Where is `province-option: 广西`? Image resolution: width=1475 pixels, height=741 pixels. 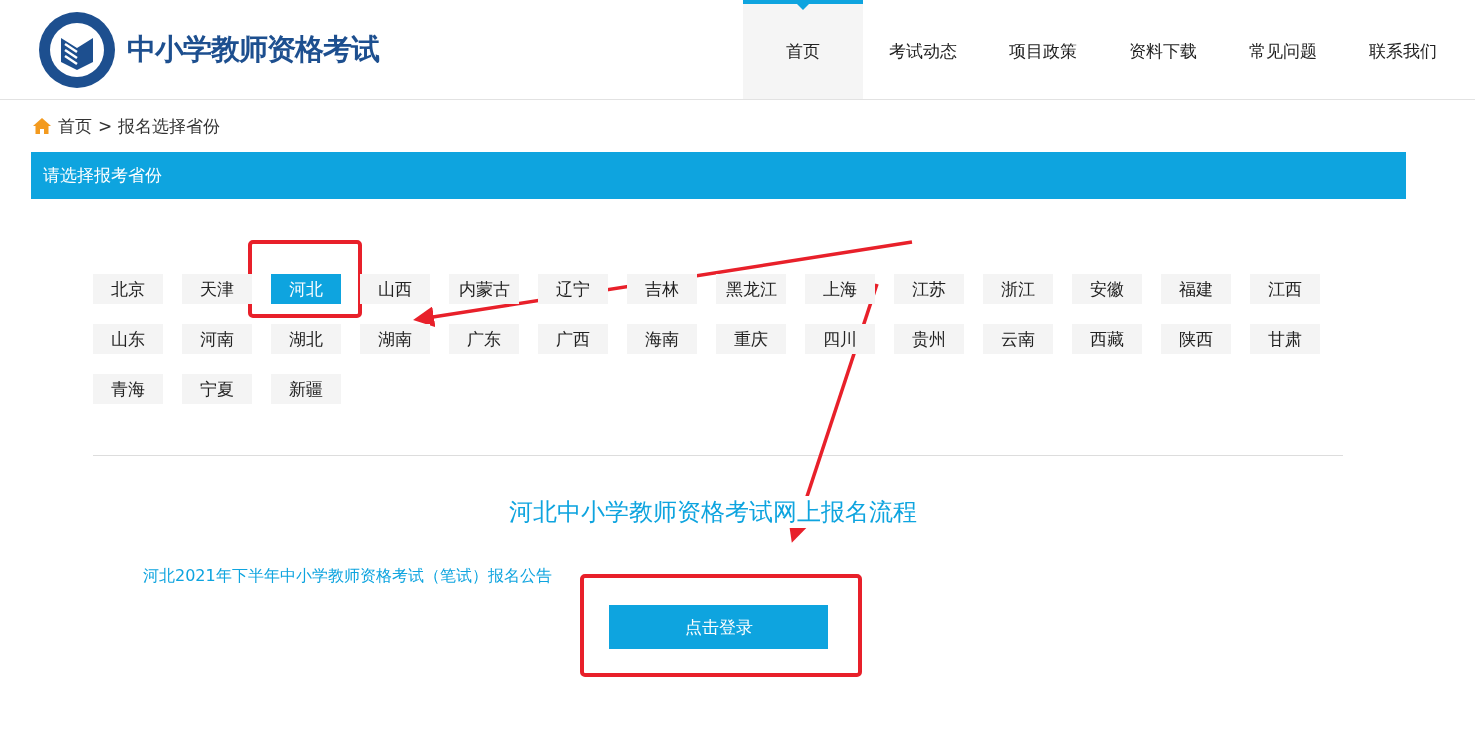
province-option: 广西 is located at coordinates (573, 339).